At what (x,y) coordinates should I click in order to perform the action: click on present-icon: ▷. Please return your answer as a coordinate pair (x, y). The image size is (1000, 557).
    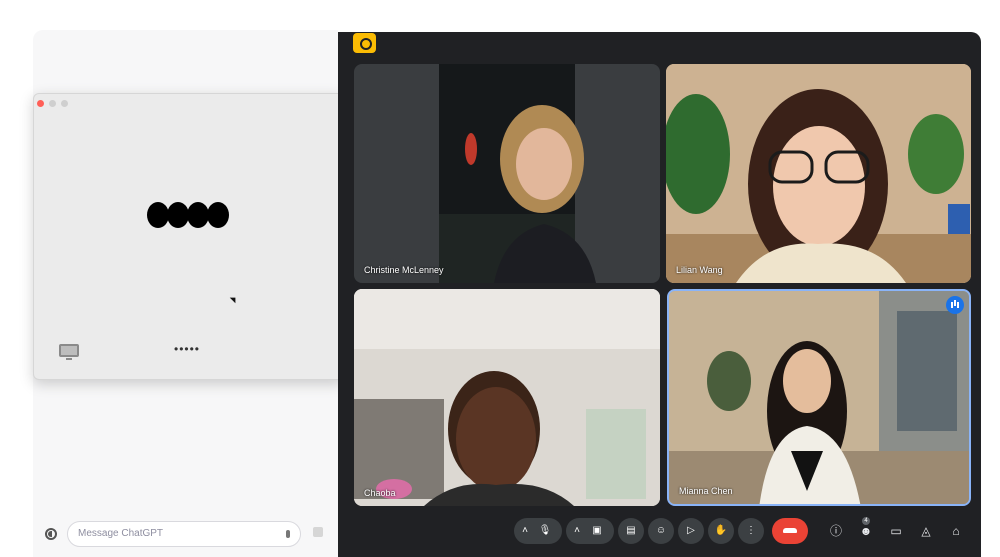
    Looking at the image, I should click on (691, 530).